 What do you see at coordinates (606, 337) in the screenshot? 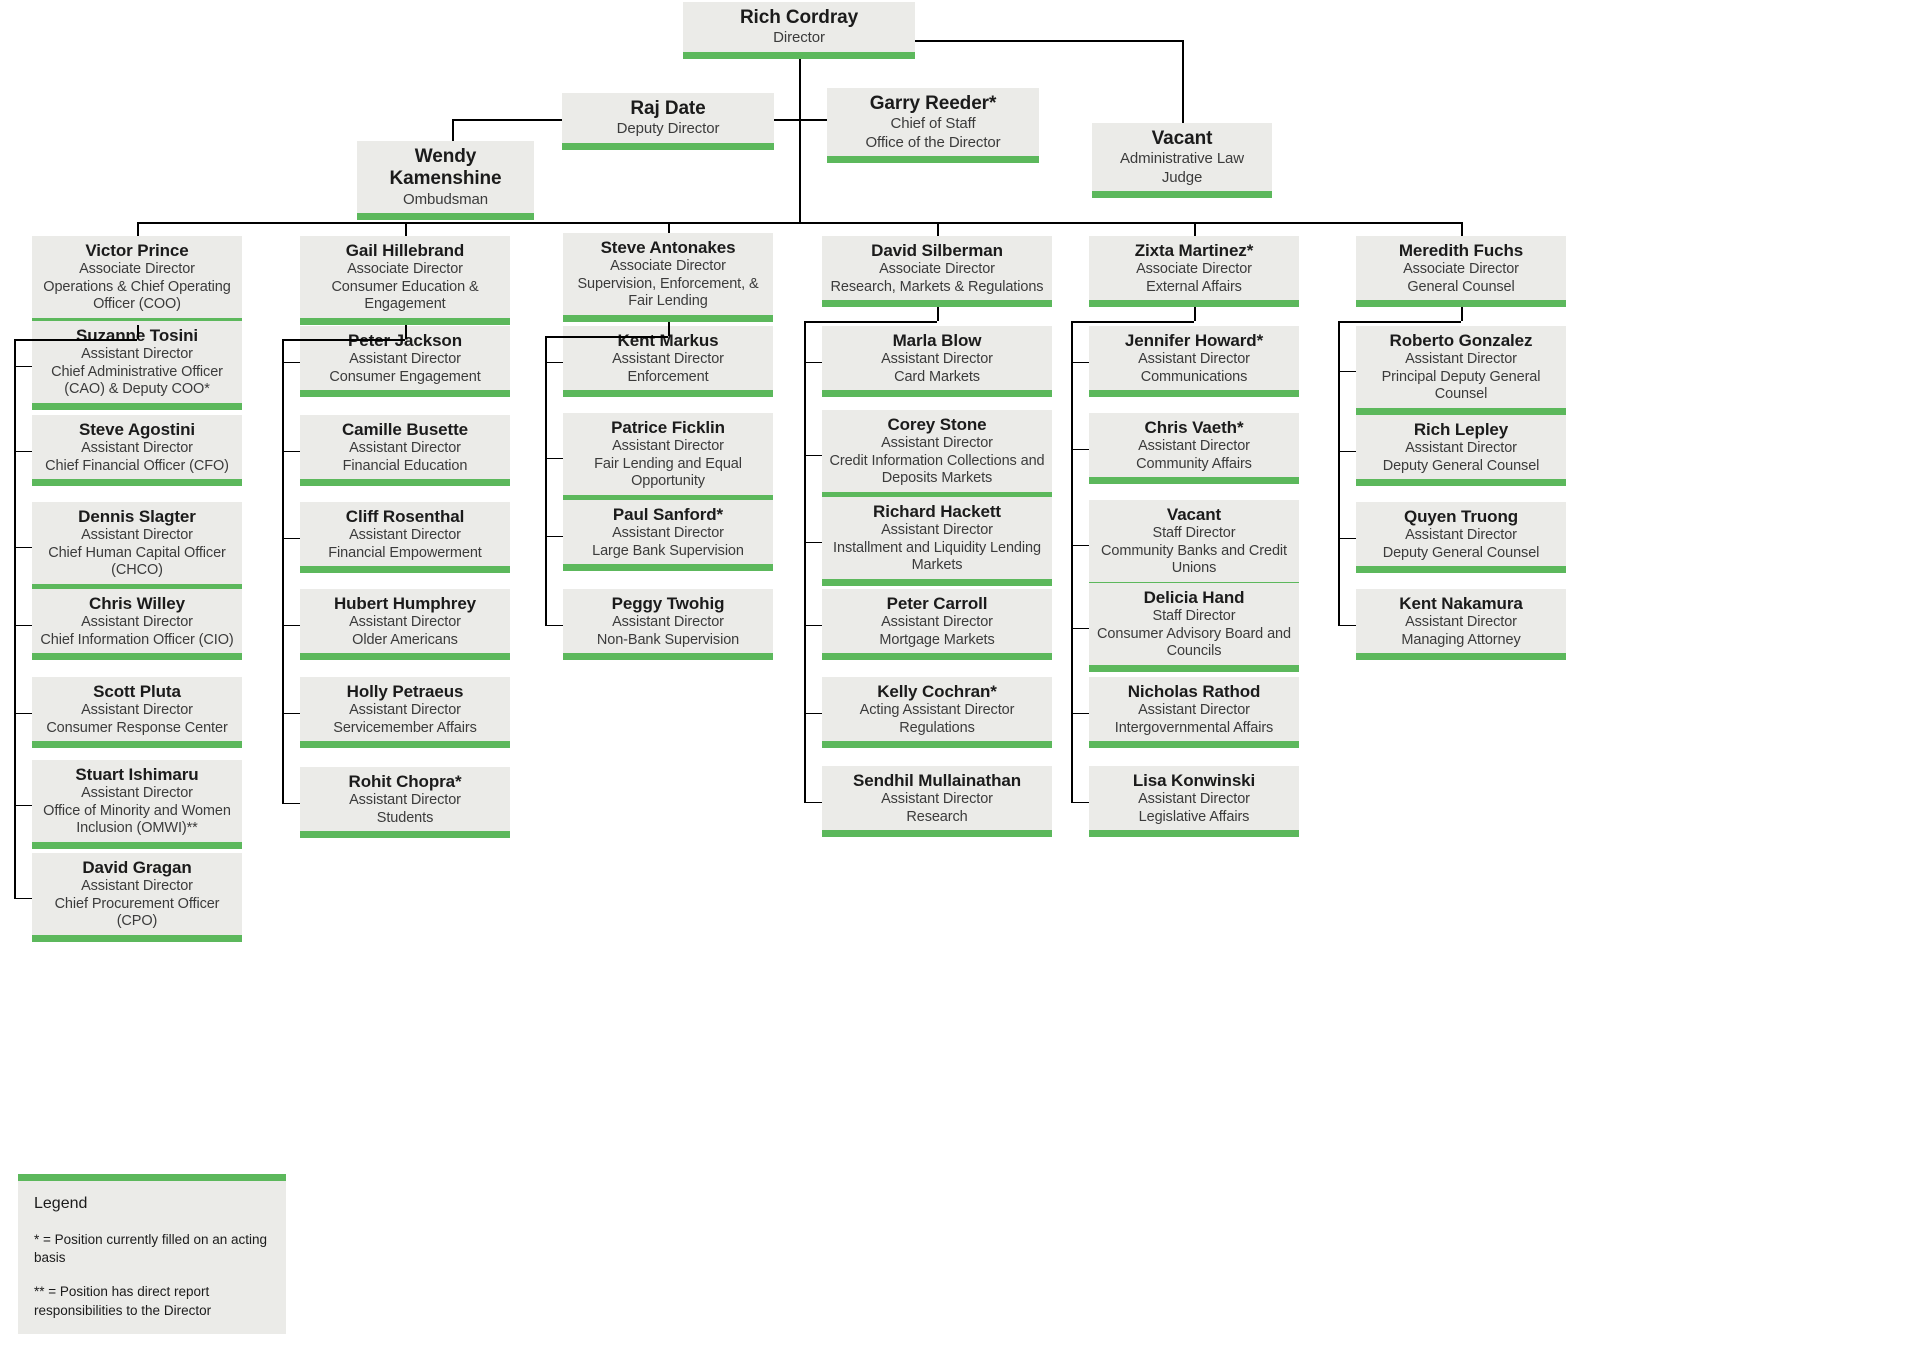
I see `spine-top-col3-head` at bounding box center [606, 337].